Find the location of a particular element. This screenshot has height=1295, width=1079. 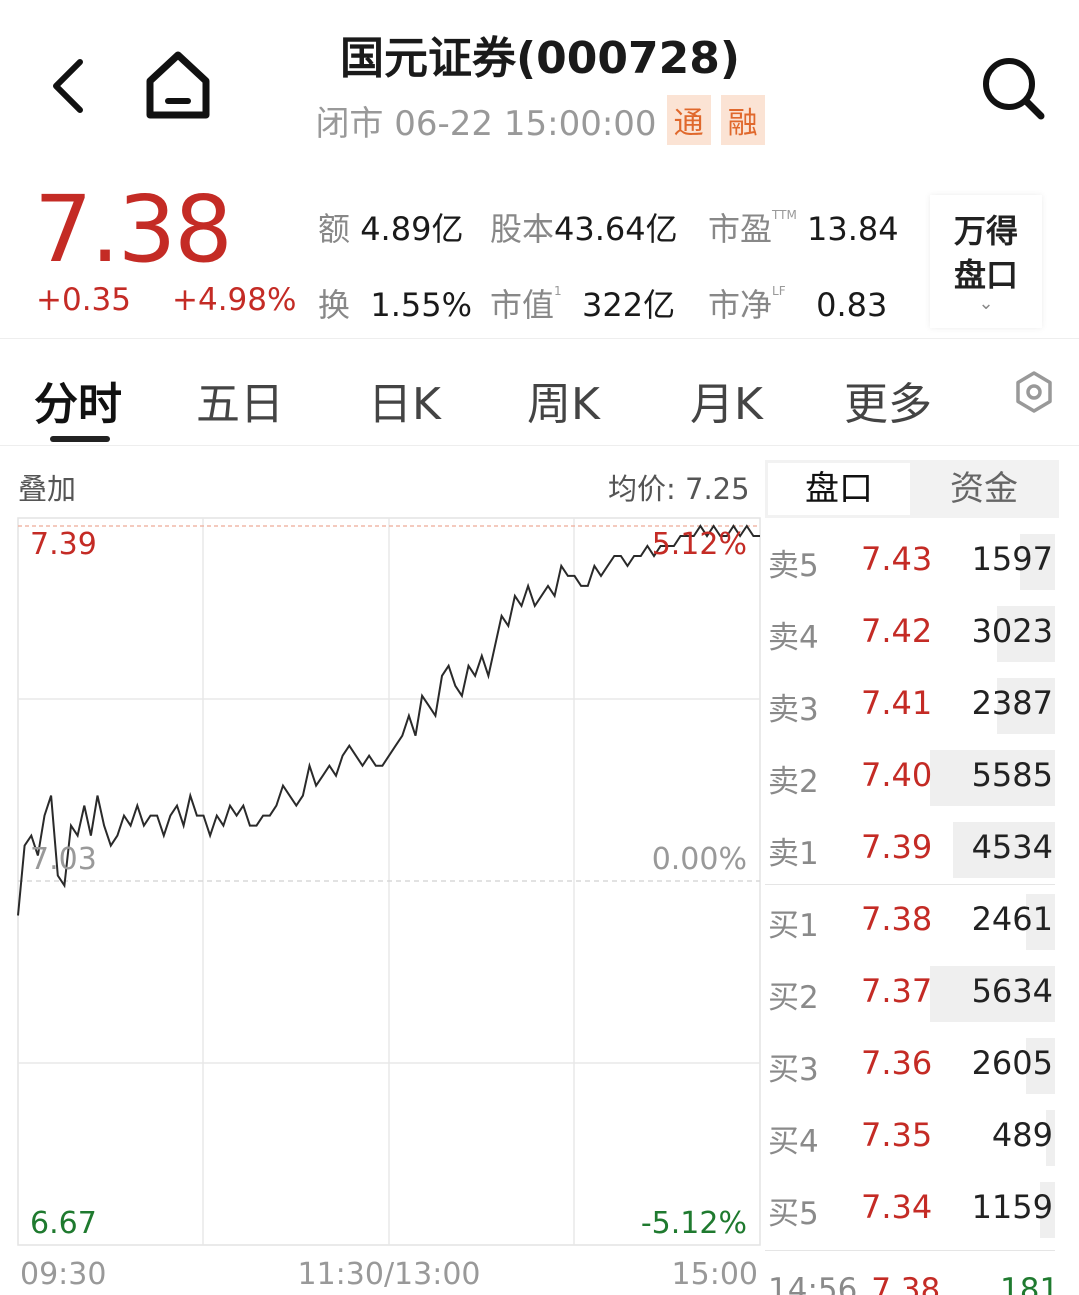

level-volume: 1597 is located at coordinates (1012, 559).